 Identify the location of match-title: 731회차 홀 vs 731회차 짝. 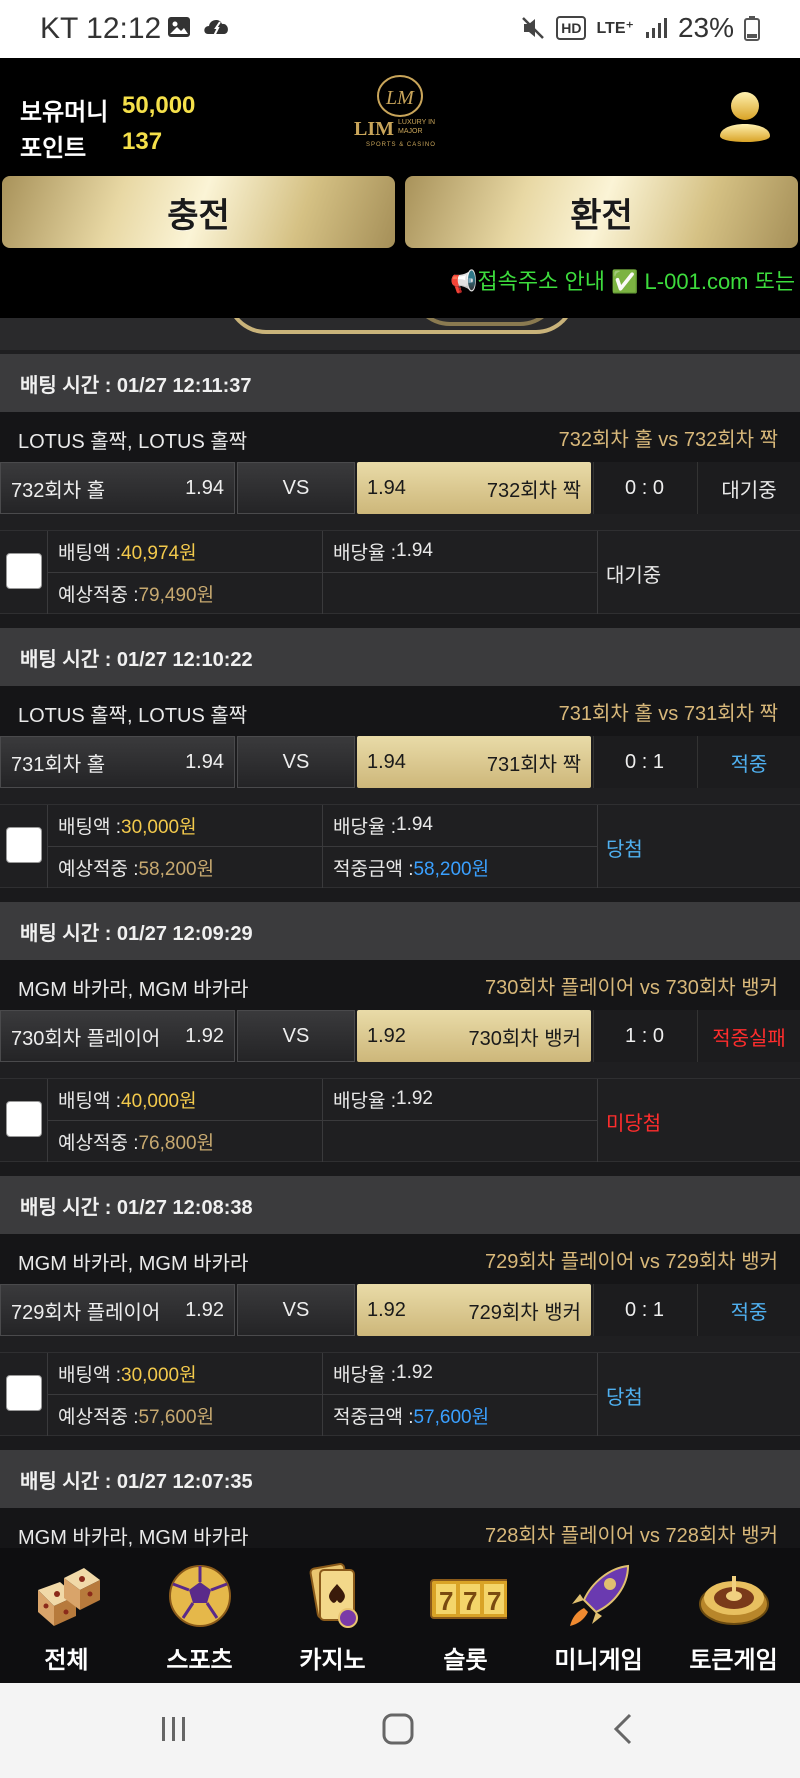
(668, 714).